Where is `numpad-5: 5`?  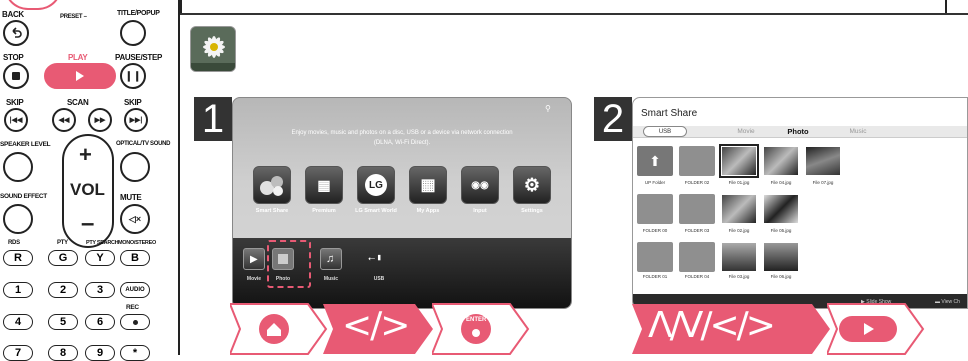 numpad-5: 5 is located at coordinates (63, 322).